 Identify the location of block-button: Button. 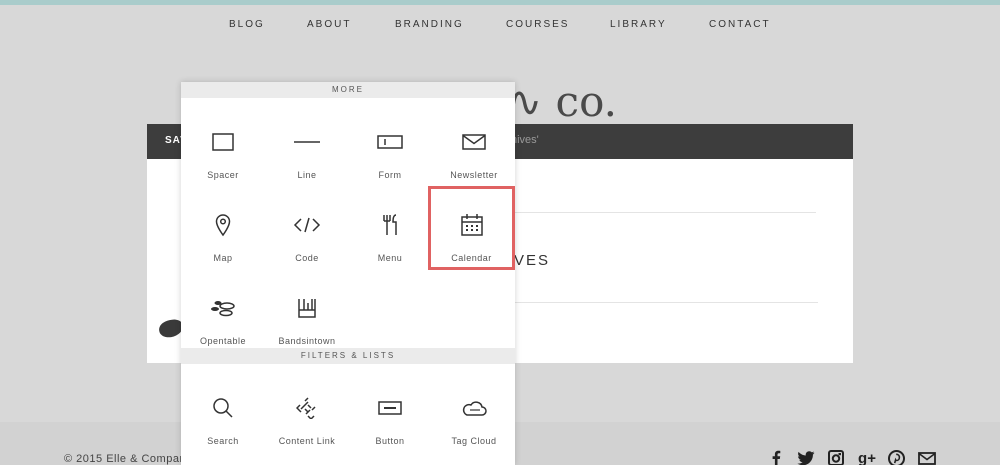
(390, 420).